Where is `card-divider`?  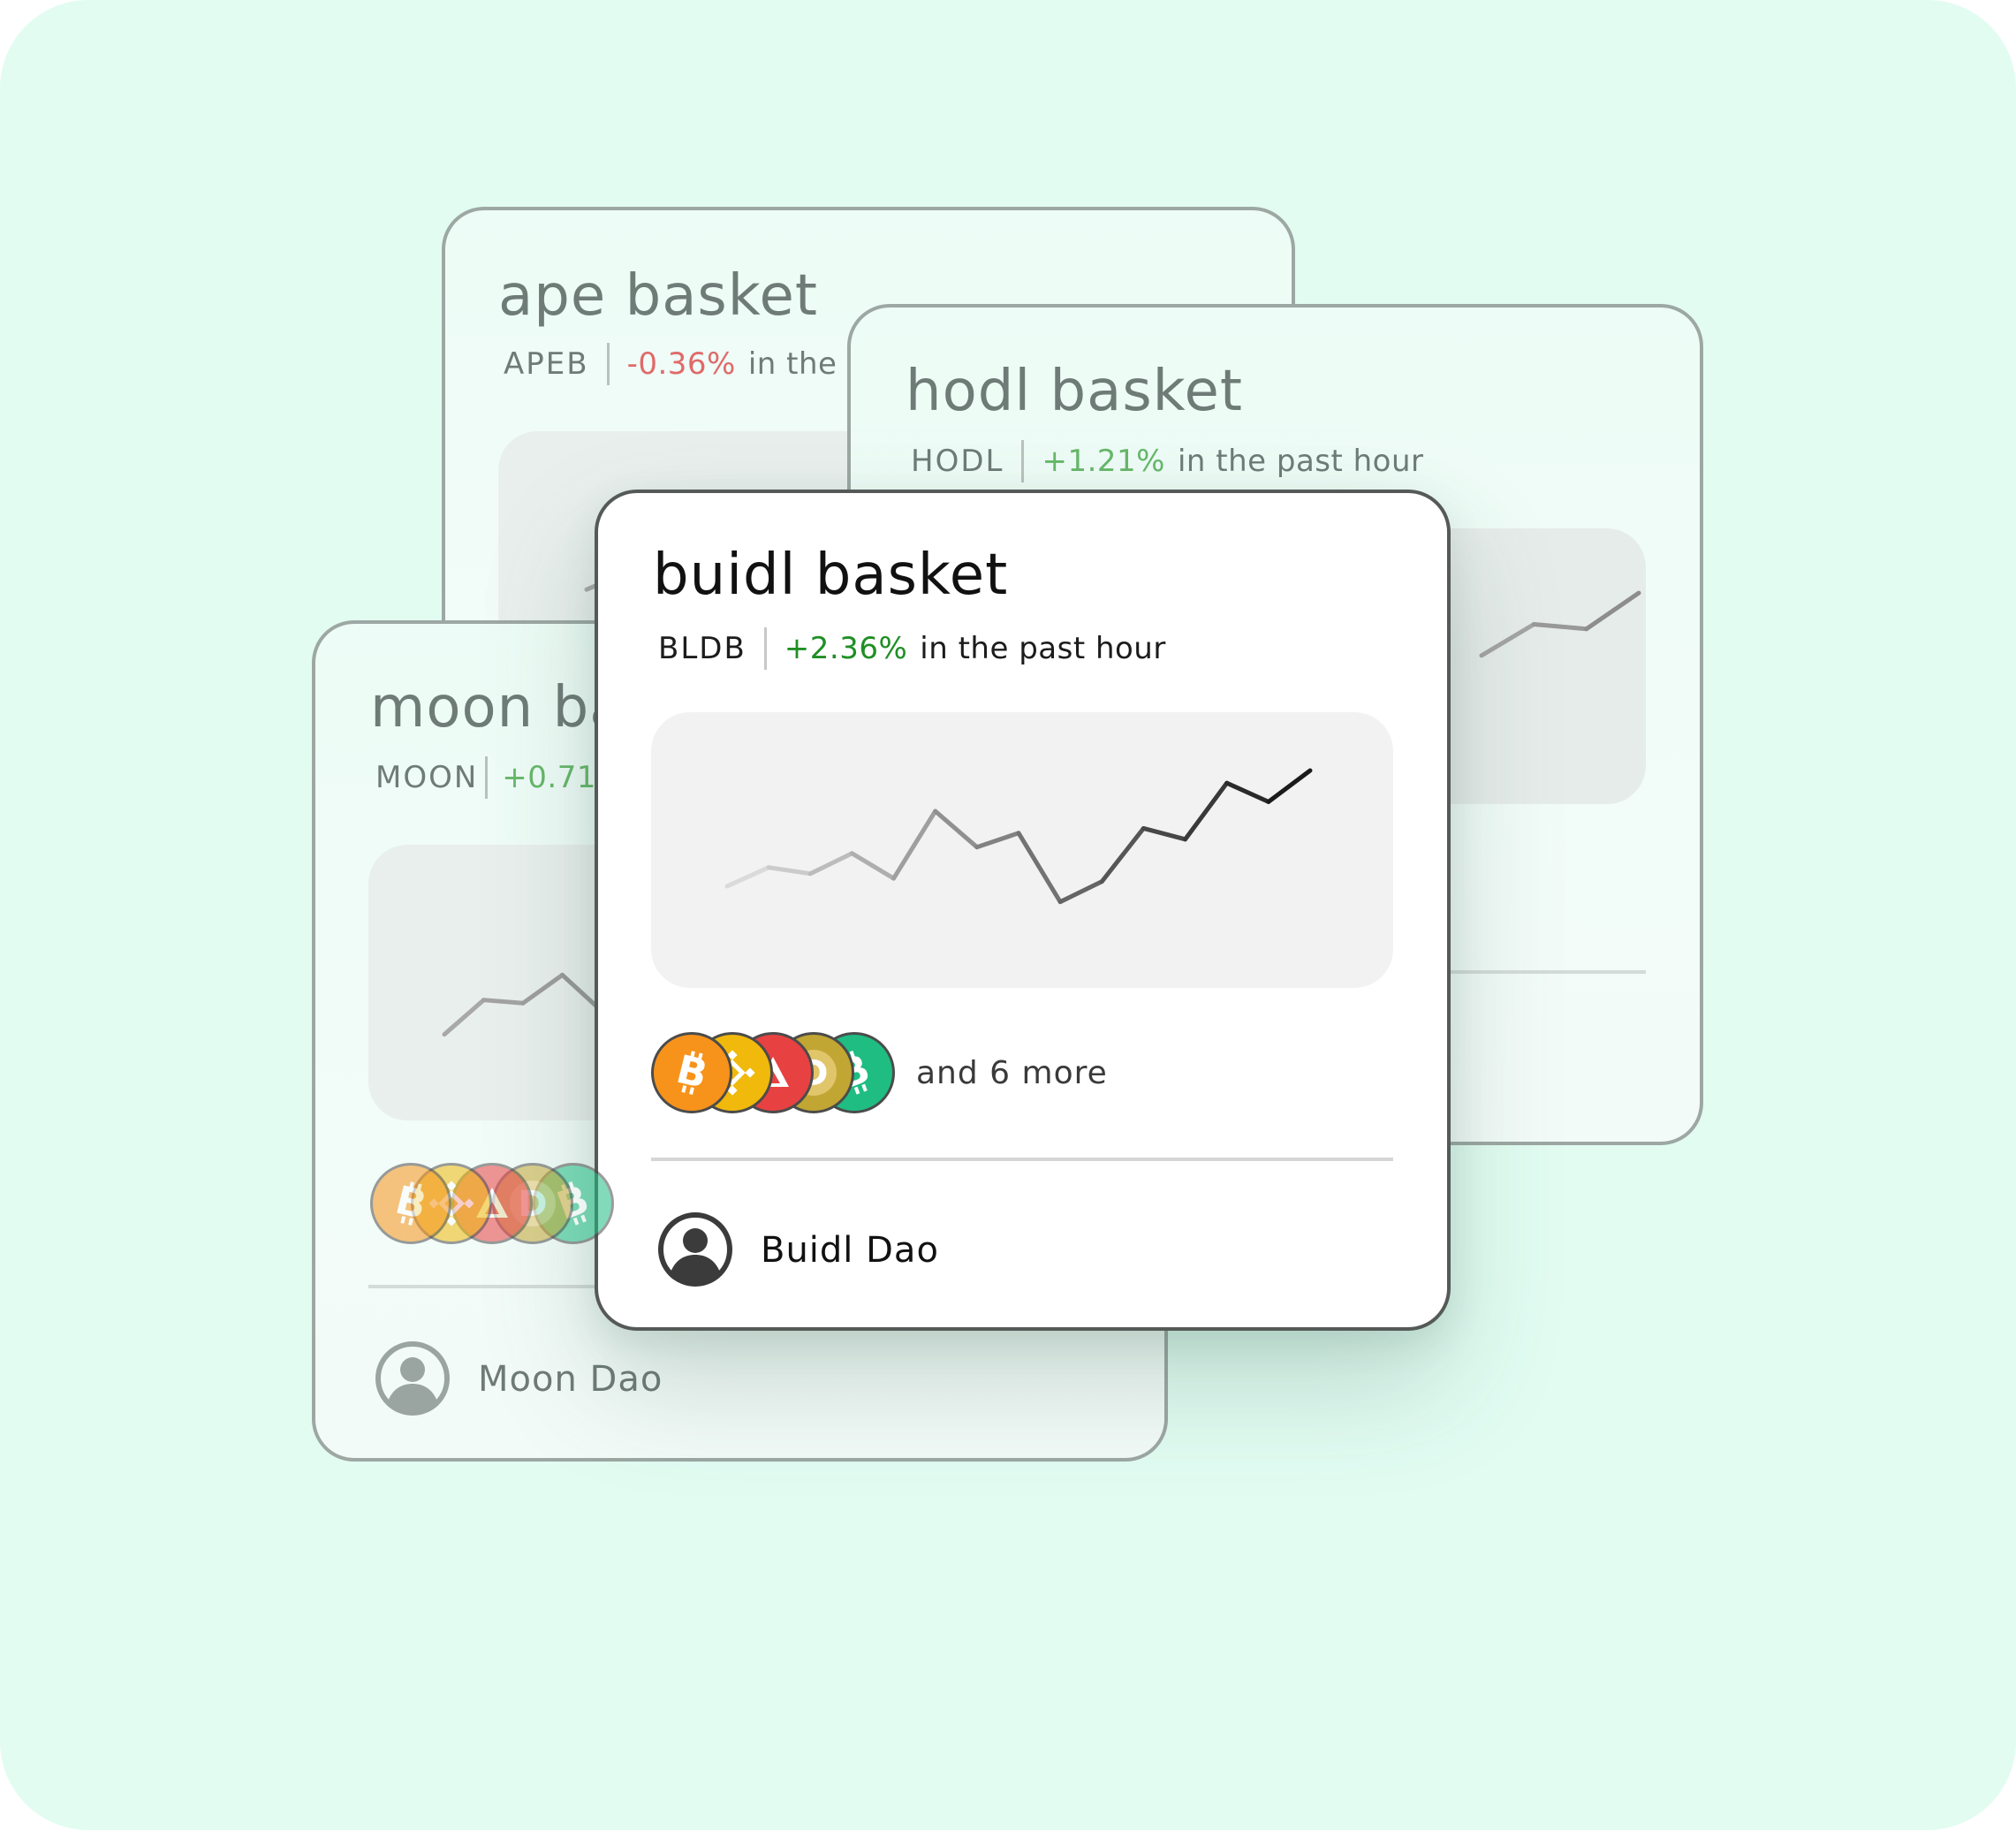 card-divider is located at coordinates (1022, 1159).